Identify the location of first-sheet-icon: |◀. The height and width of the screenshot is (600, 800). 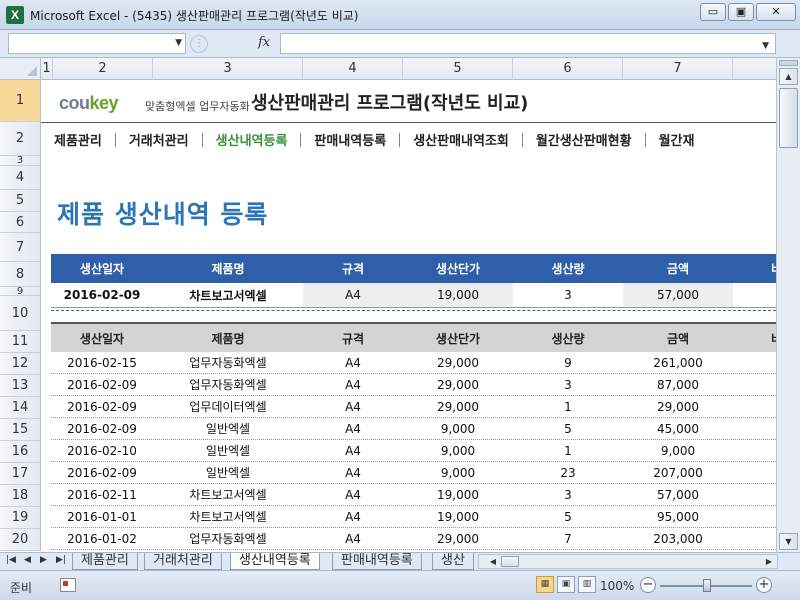
(11, 560).